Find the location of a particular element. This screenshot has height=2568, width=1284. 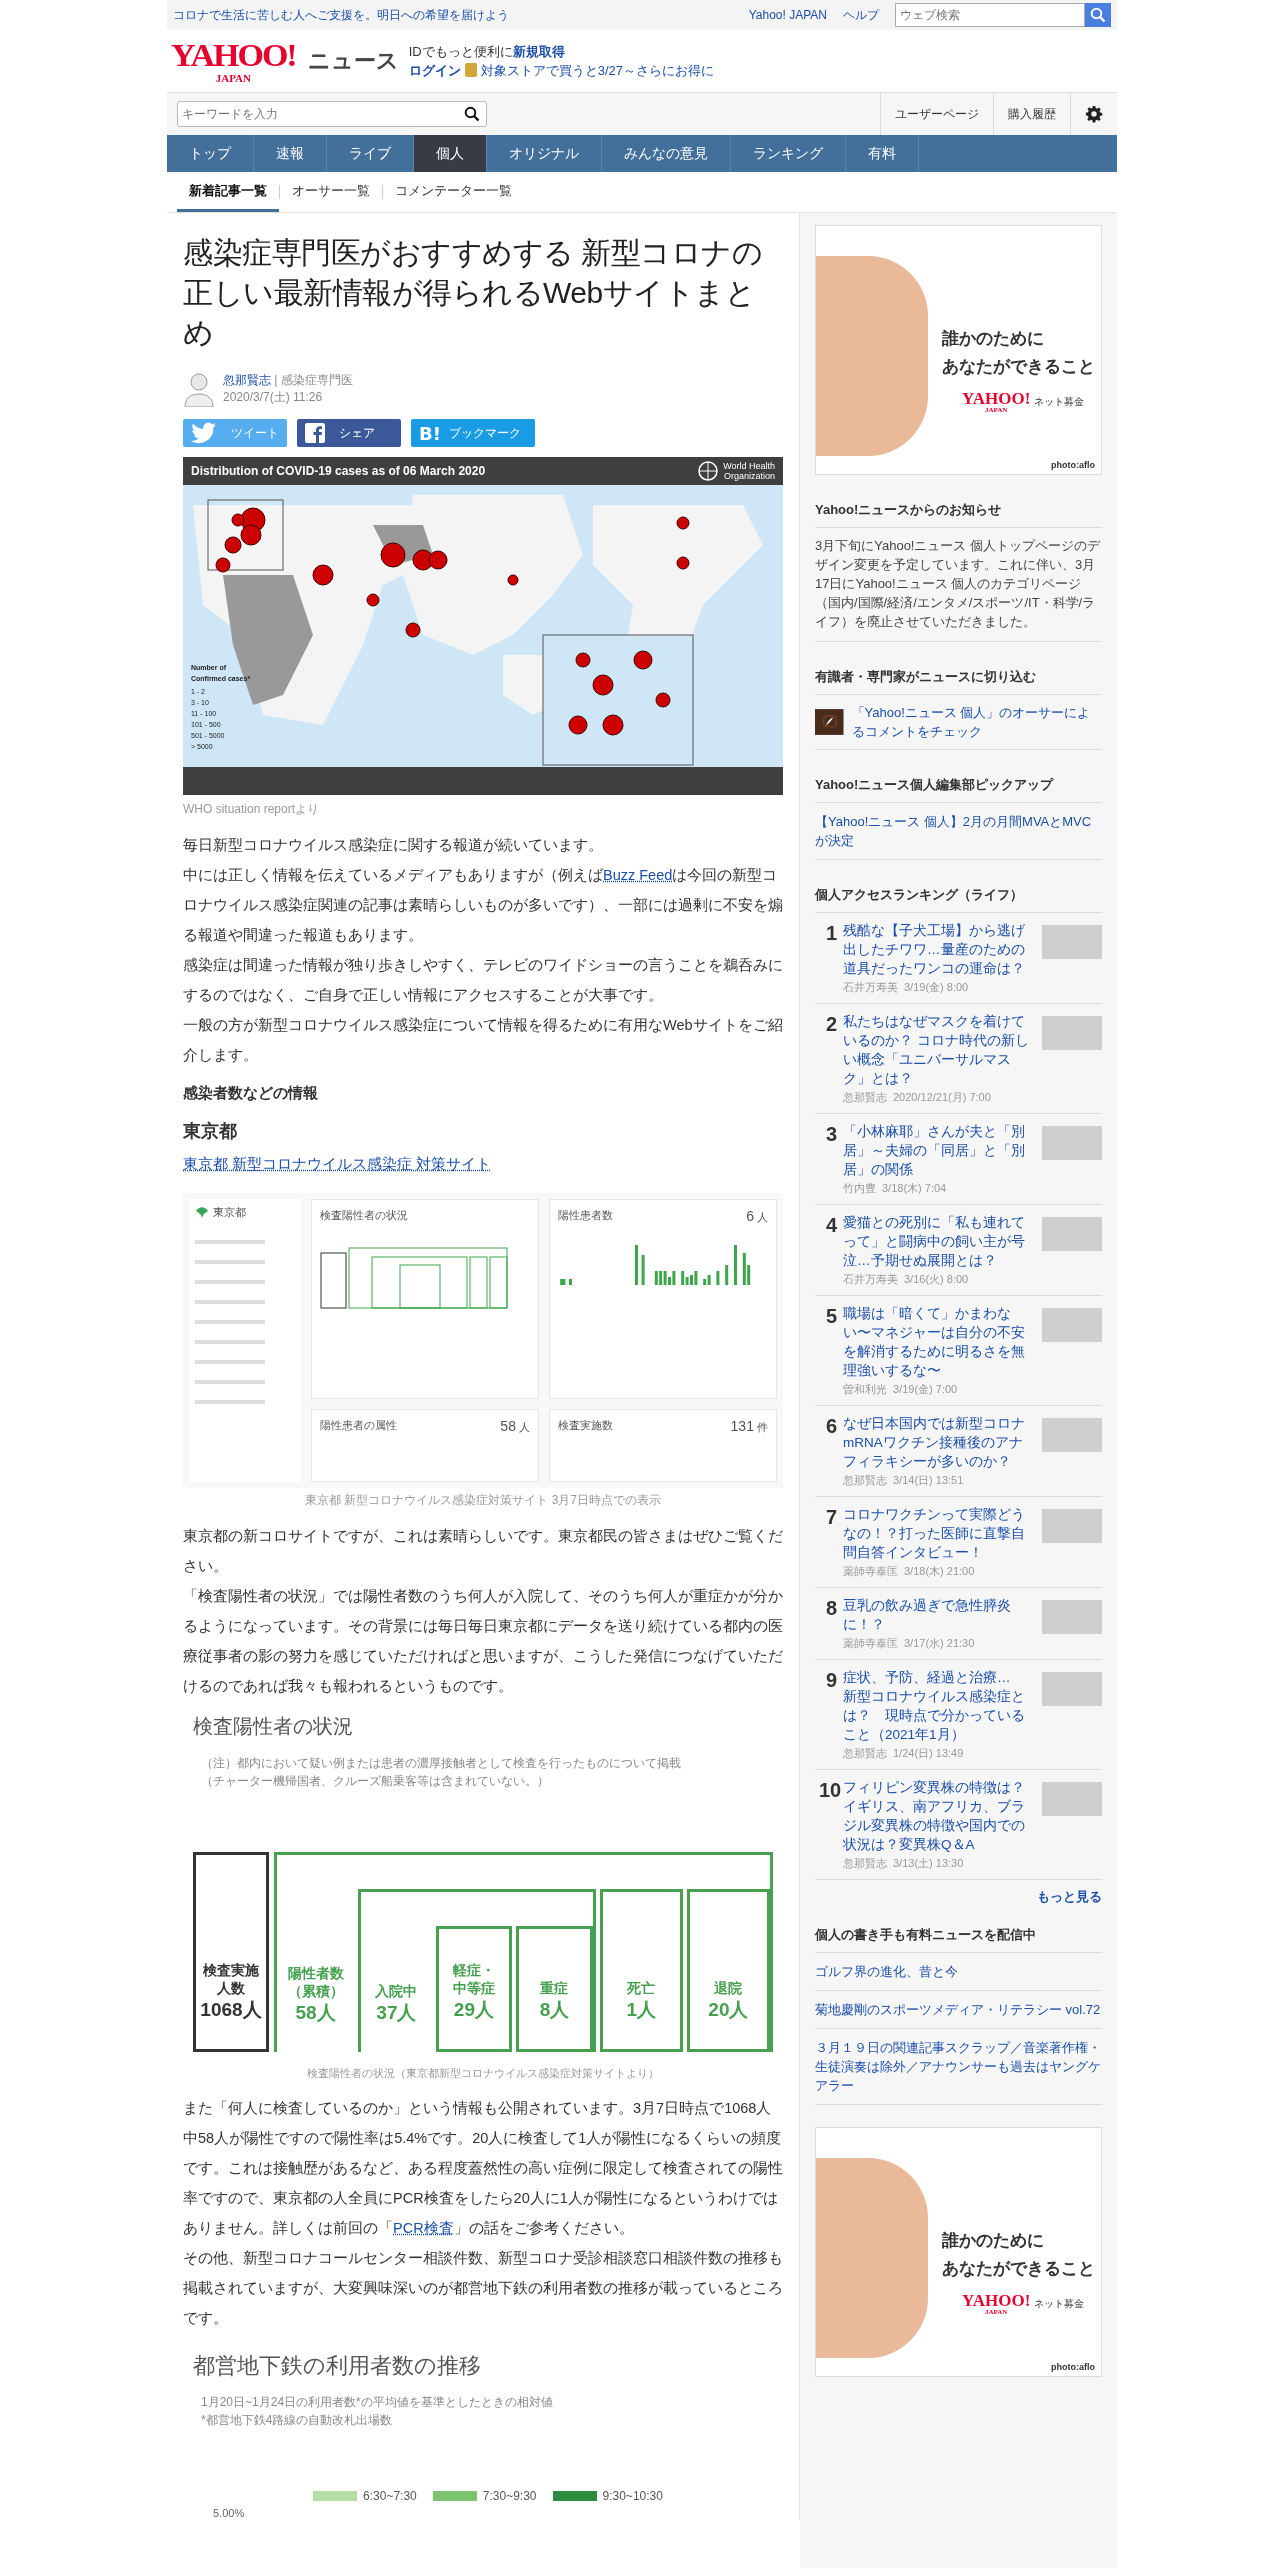

header-link: Yahoo! JAPAN is located at coordinates (787, 15).